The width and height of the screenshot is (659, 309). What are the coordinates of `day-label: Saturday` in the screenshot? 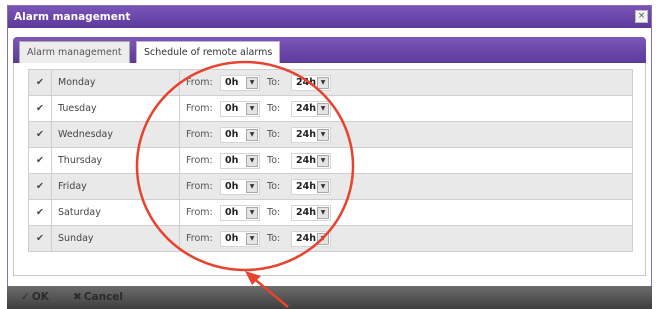 It's located at (115, 212).